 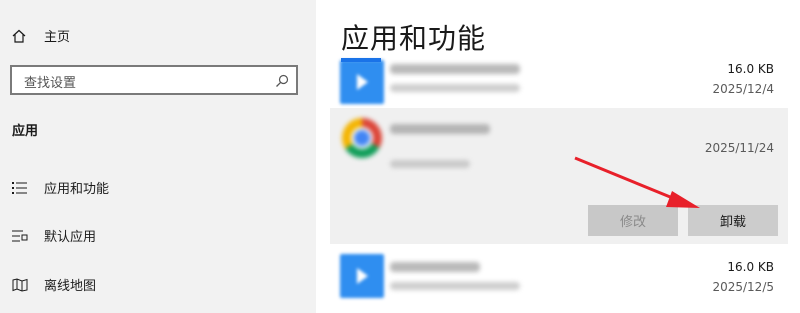 I want to click on default-apps-icon, so click(x=22, y=236).